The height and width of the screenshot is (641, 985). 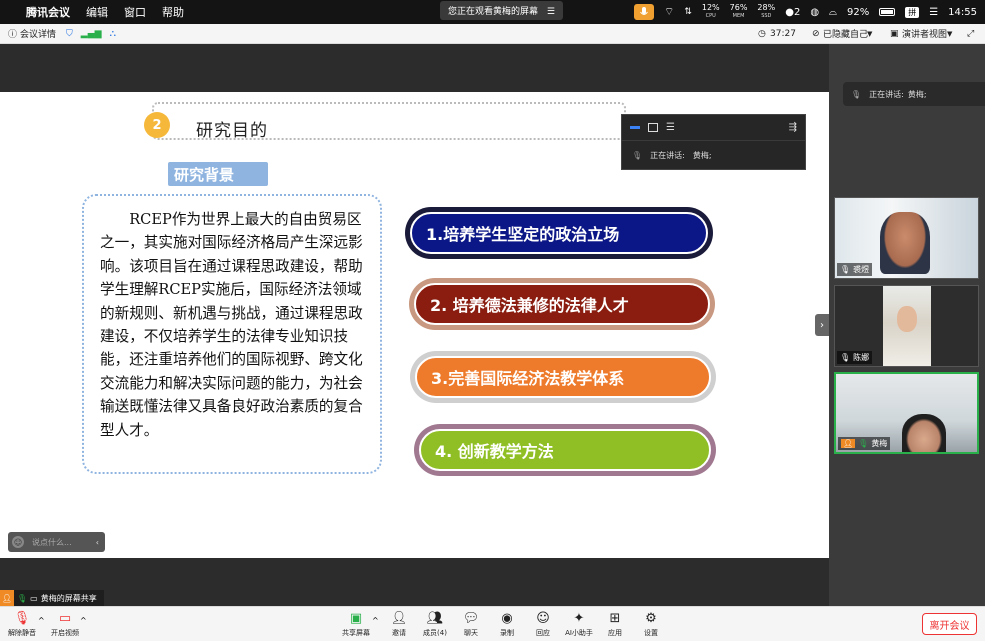 I want to click on comment-box: ☺ 说点什么... ‹, so click(x=56, y=542).